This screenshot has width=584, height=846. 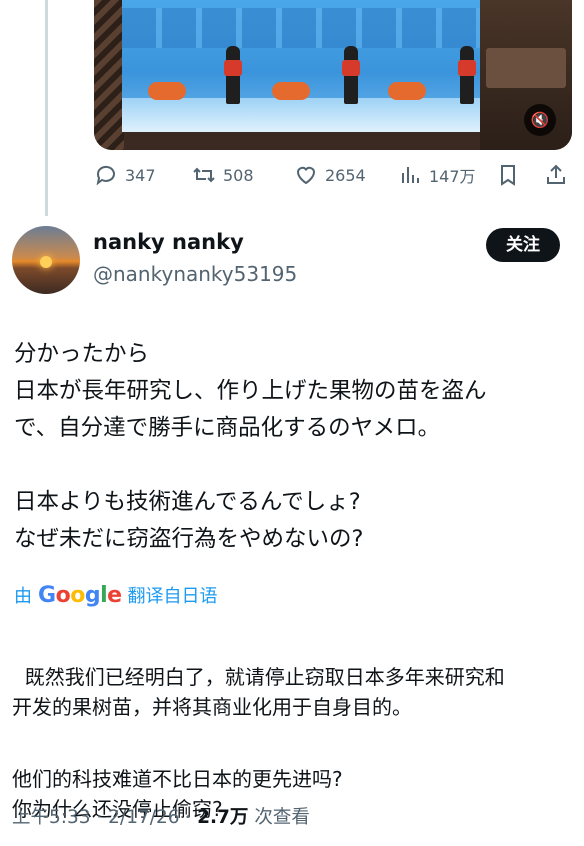 I want to click on reply-count: 347, so click(x=140, y=175).